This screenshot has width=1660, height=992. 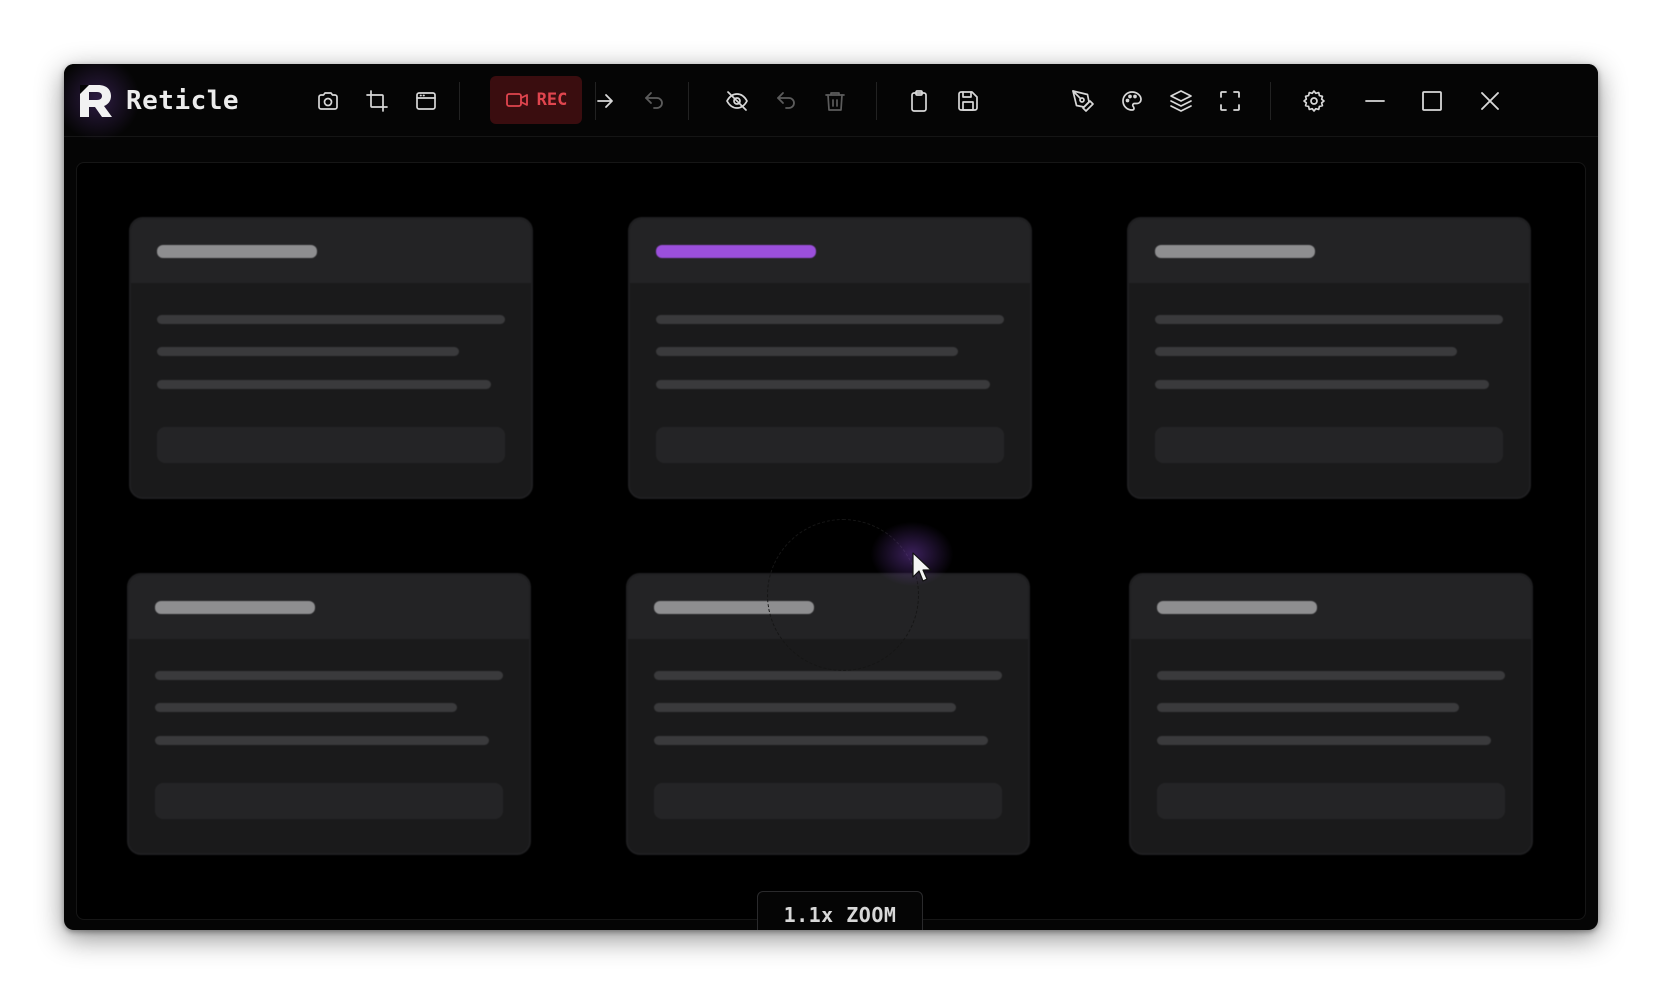 I want to click on delete-button, so click(x=835, y=101).